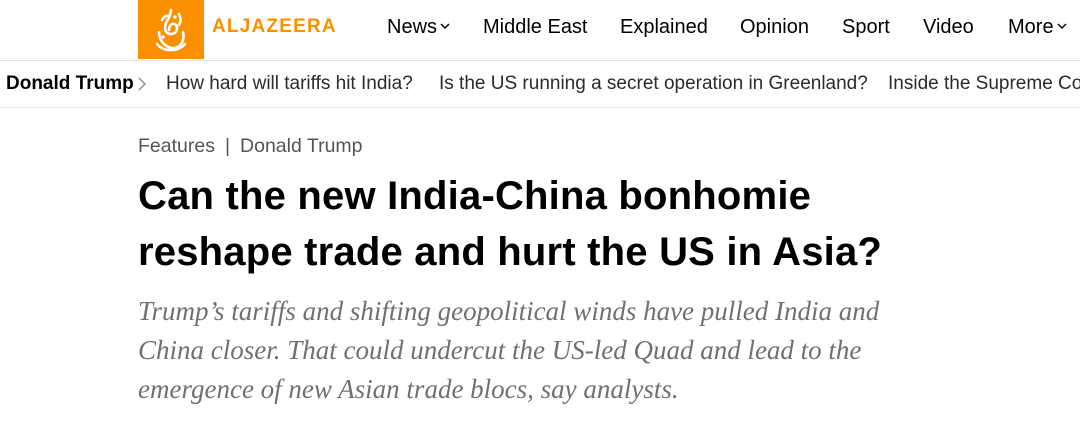  What do you see at coordinates (984, 84) in the screenshot?
I see `trending-link: Inside the Supreme Court` at bounding box center [984, 84].